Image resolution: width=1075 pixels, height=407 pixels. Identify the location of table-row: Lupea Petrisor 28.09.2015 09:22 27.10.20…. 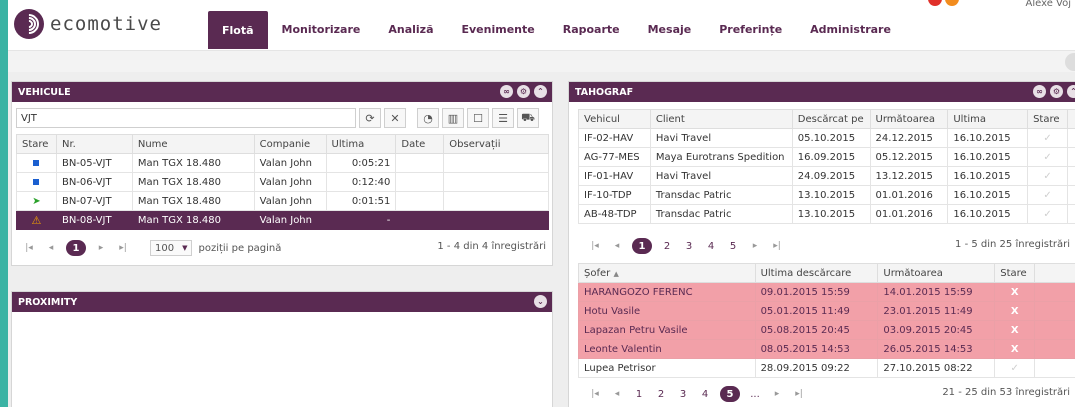
(826, 368).